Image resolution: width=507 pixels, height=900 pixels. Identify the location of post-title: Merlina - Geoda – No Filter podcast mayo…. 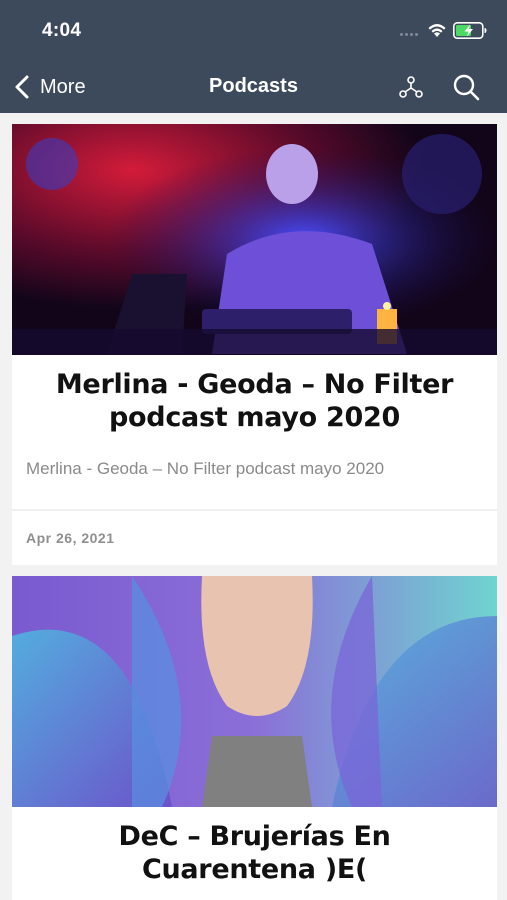
(254, 401).